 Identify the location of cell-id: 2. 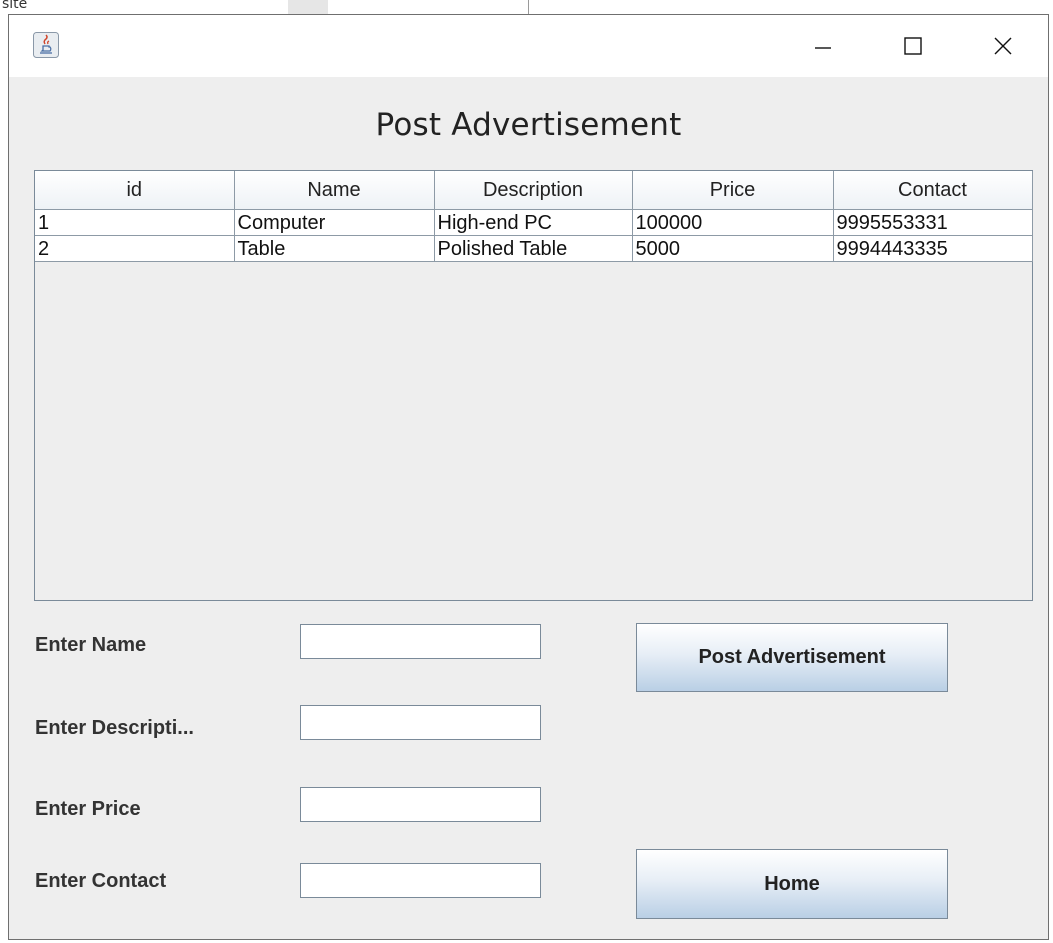
(135, 248).